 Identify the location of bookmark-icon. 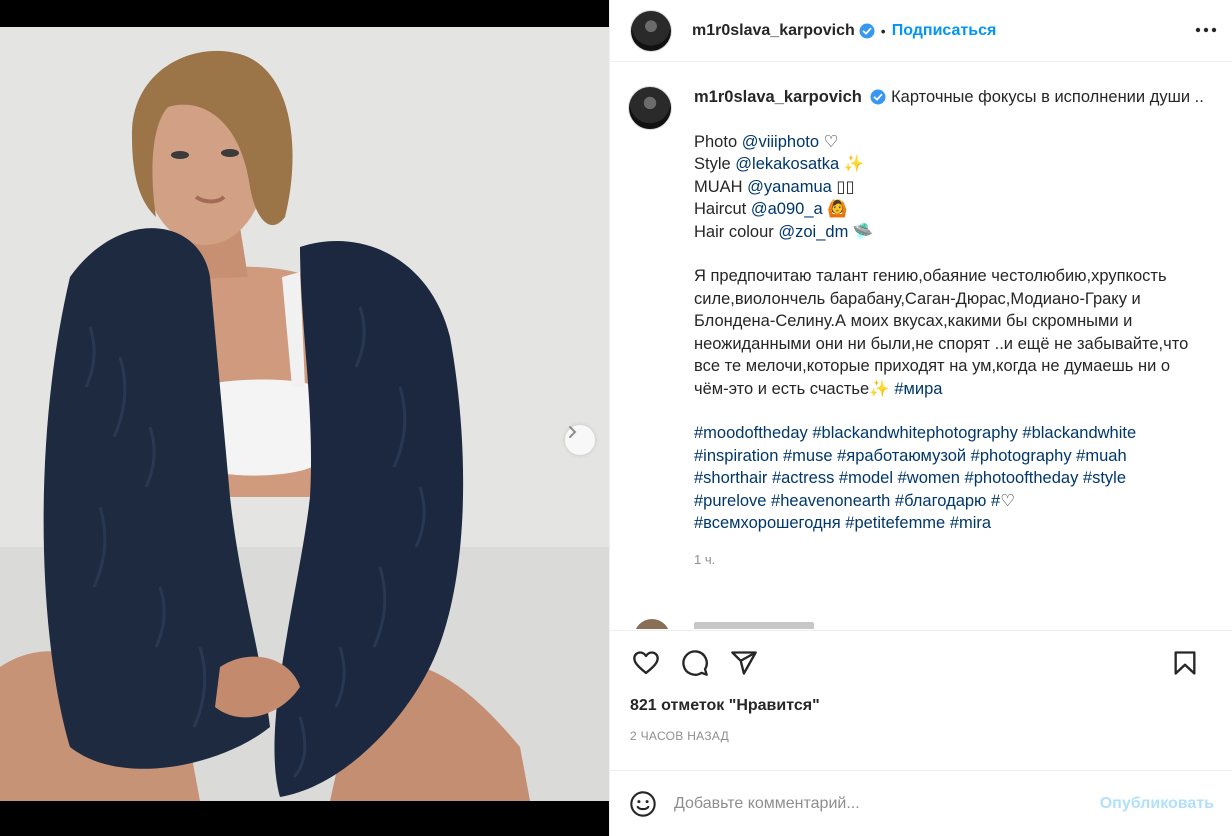
(1185, 663).